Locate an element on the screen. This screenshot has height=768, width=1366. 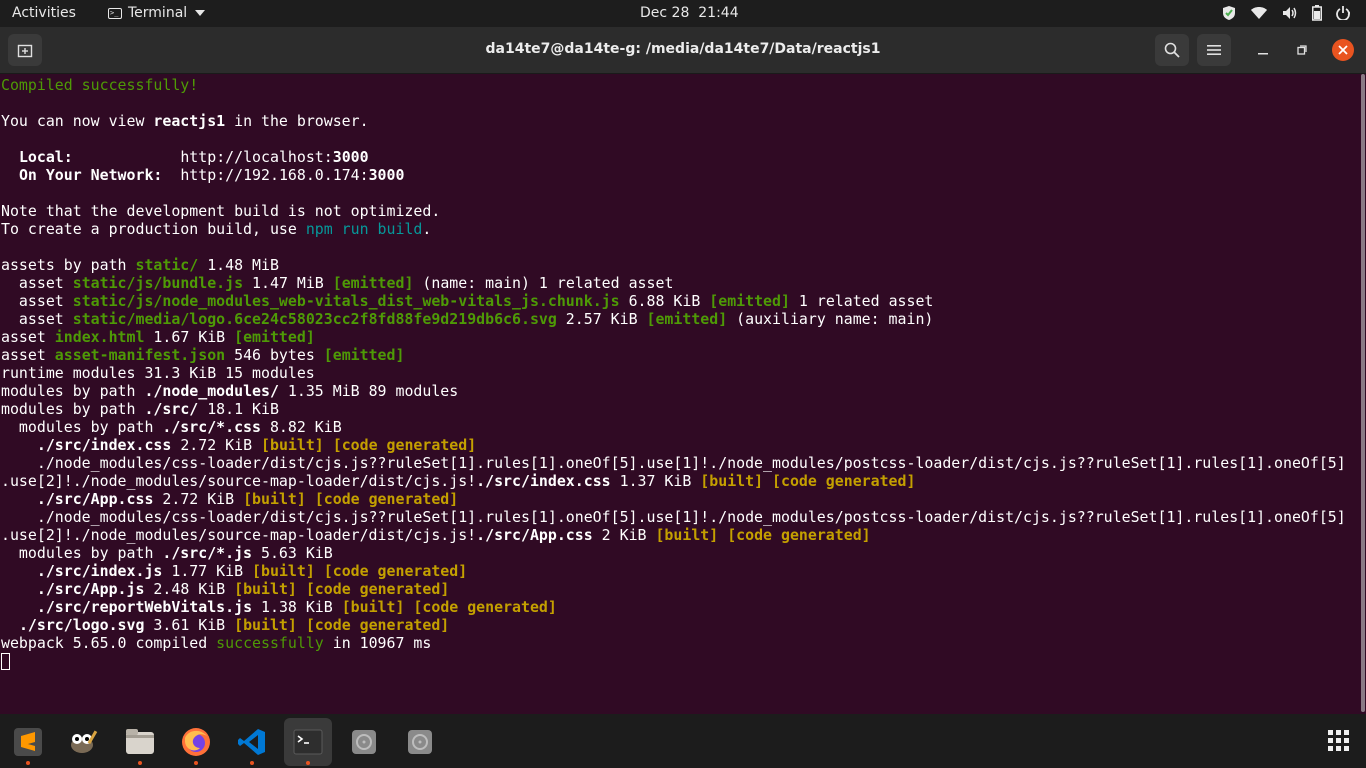
terminal-scrollbar is located at coordinates (1363, 394).